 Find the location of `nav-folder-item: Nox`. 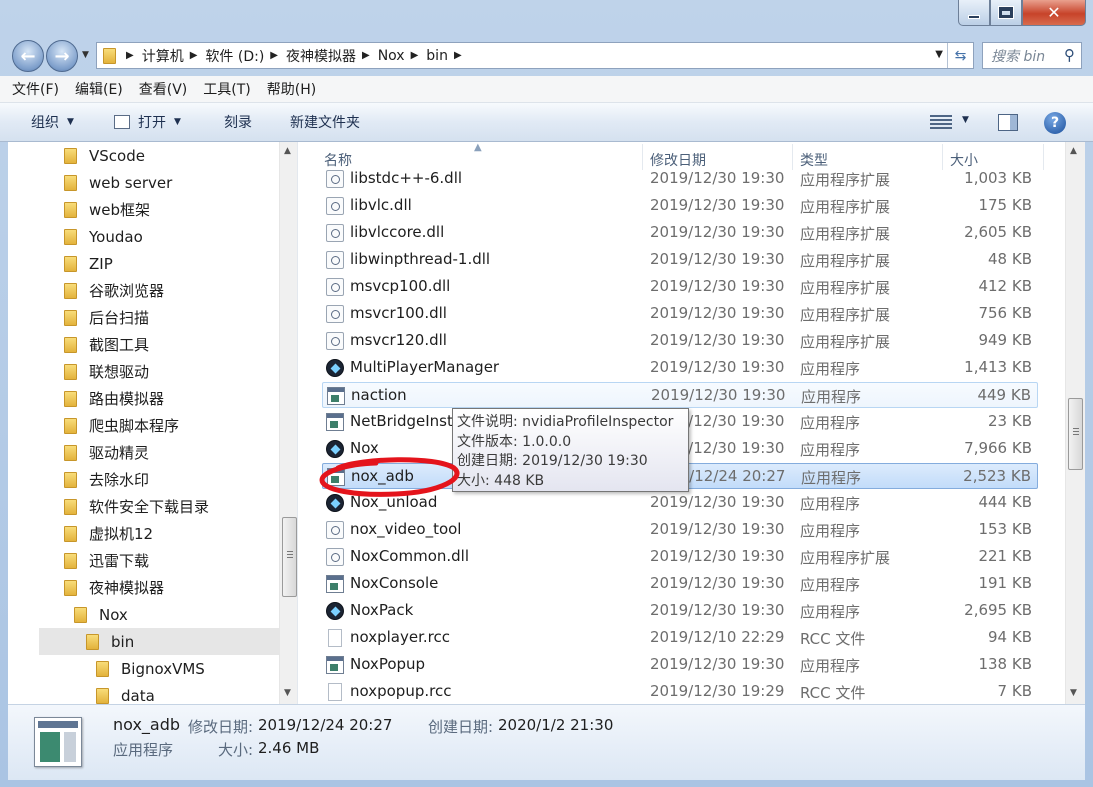

nav-folder-item: Nox is located at coordinates (101, 614).